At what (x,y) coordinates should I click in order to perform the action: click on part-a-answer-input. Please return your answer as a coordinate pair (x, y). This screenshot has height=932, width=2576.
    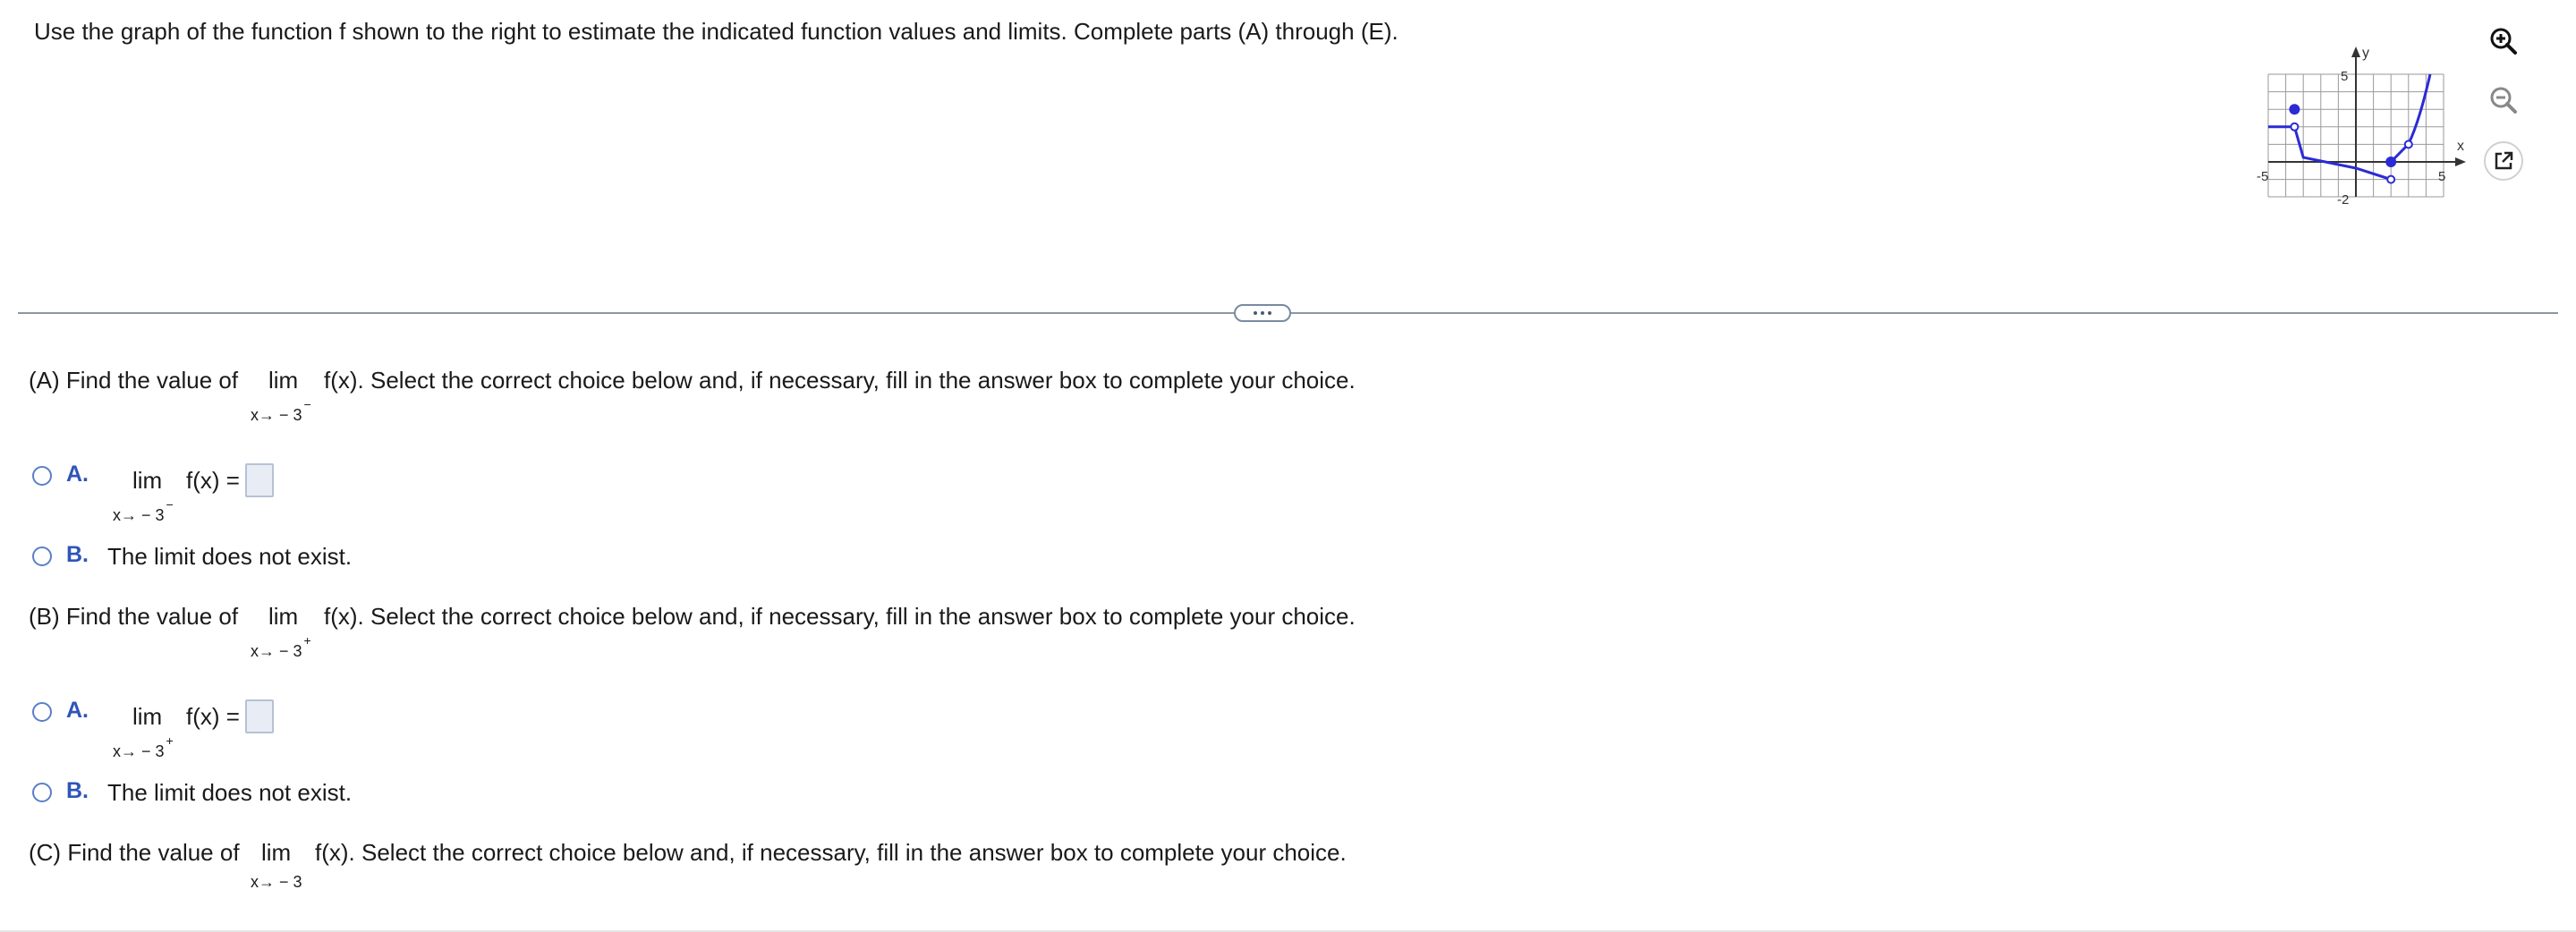
    Looking at the image, I should click on (259, 480).